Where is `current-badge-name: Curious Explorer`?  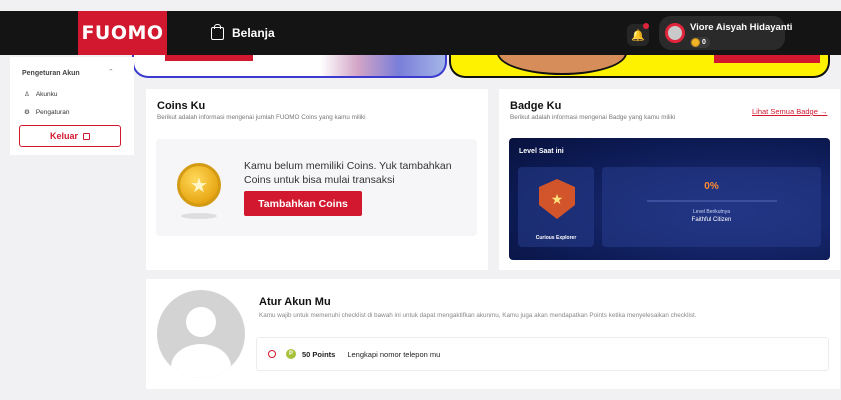
current-badge-name: Curious Explorer is located at coordinates (556, 238).